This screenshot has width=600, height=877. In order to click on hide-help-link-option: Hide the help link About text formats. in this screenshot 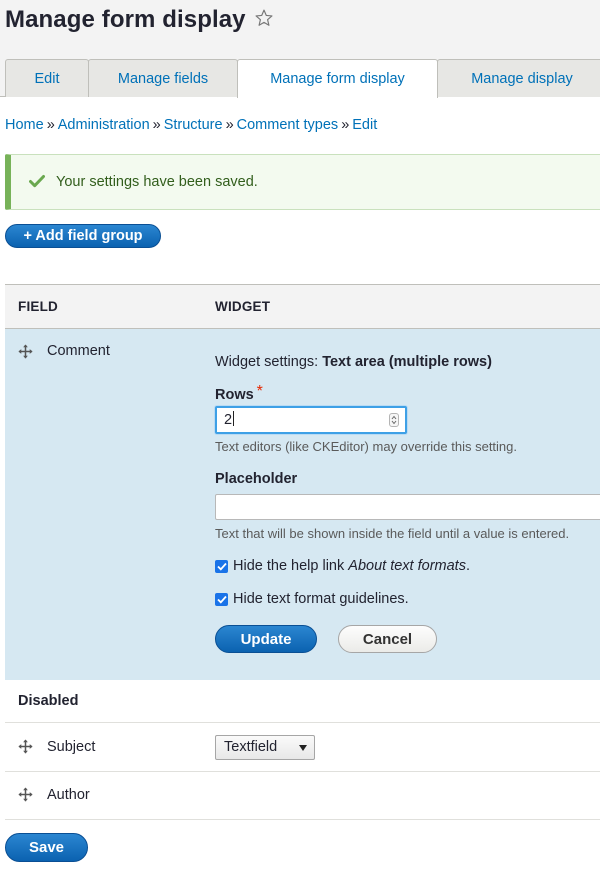, I will do `click(342, 566)`.